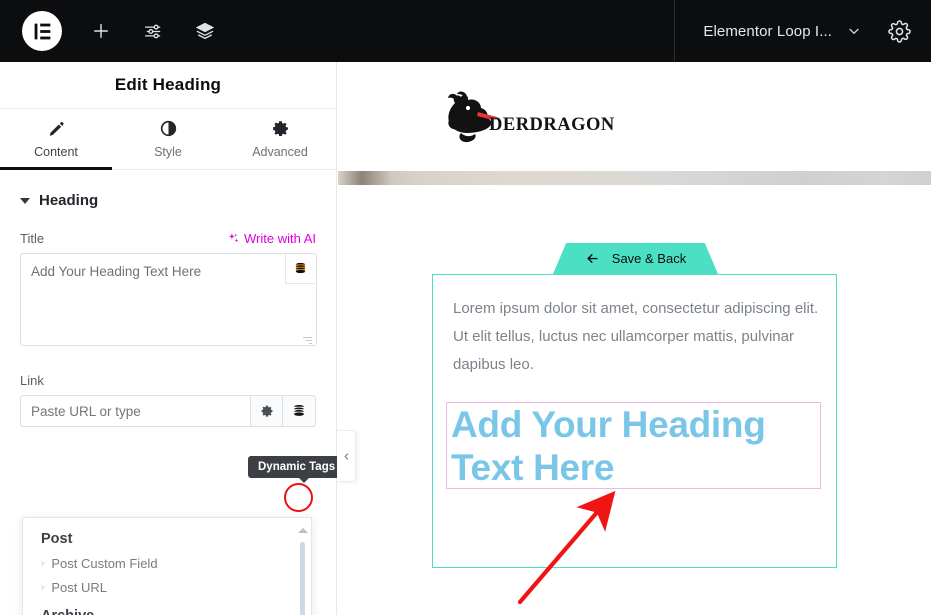 The height and width of the screenshot is (615, 931). What do you see at coordinates (168, 380) in the screenshot?
I see `link-field-row: Link` at bounding box center [168, 380].